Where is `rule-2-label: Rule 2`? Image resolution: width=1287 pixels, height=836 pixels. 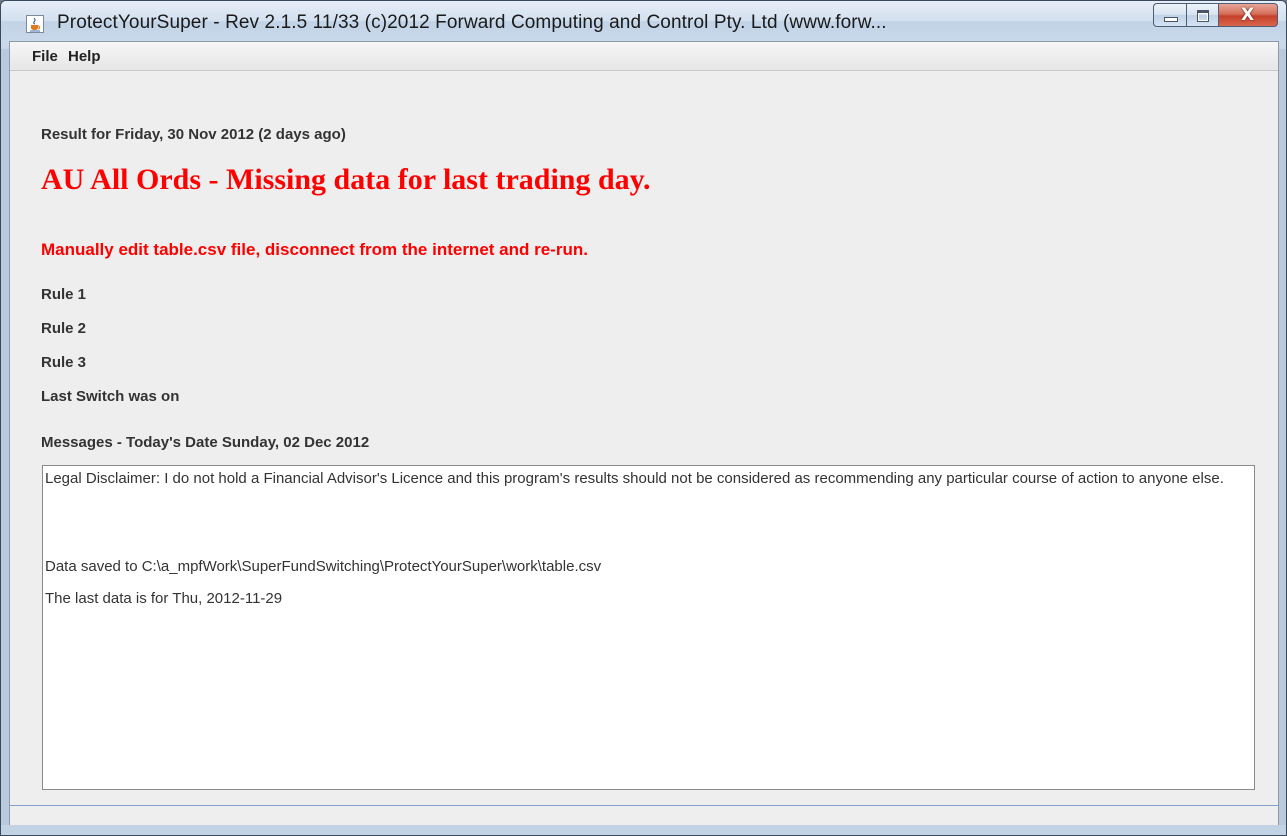
rule-2-label: Rule 2 is located at coordinates (64, 328).